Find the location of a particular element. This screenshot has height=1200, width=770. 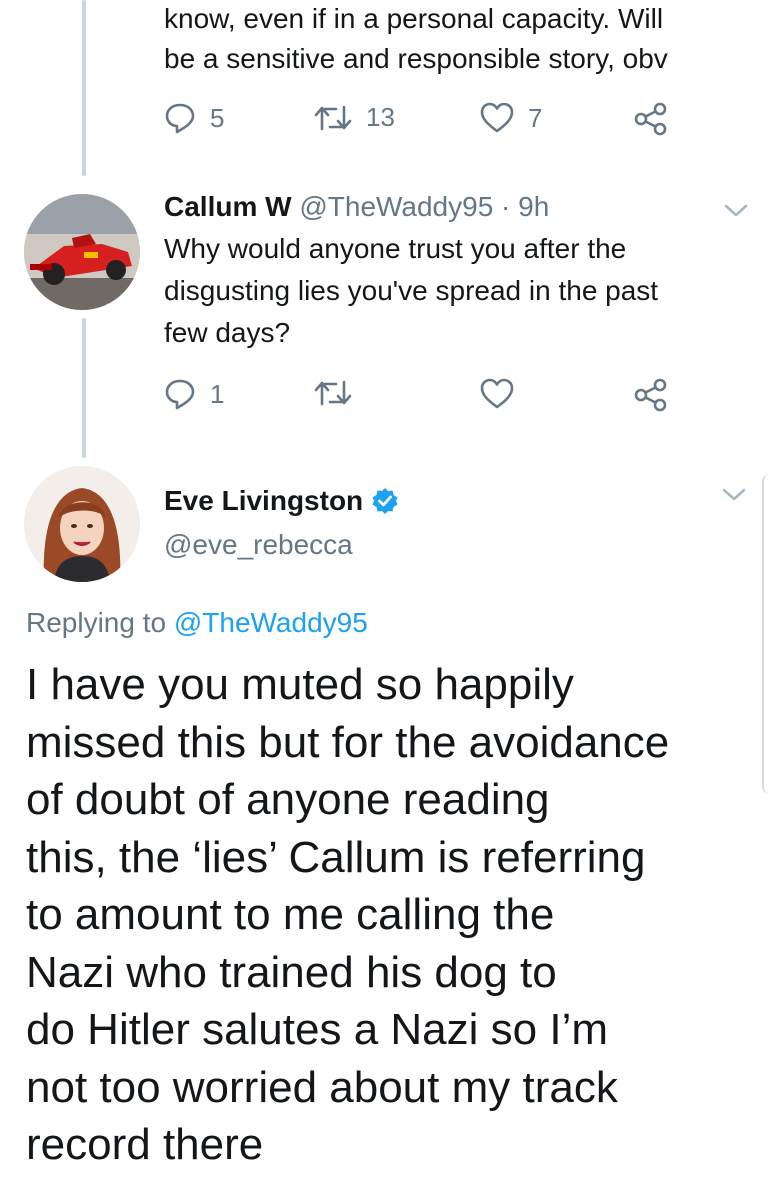

main-tweet-line: not too worried about my track is located at coordinates (322, 1087).